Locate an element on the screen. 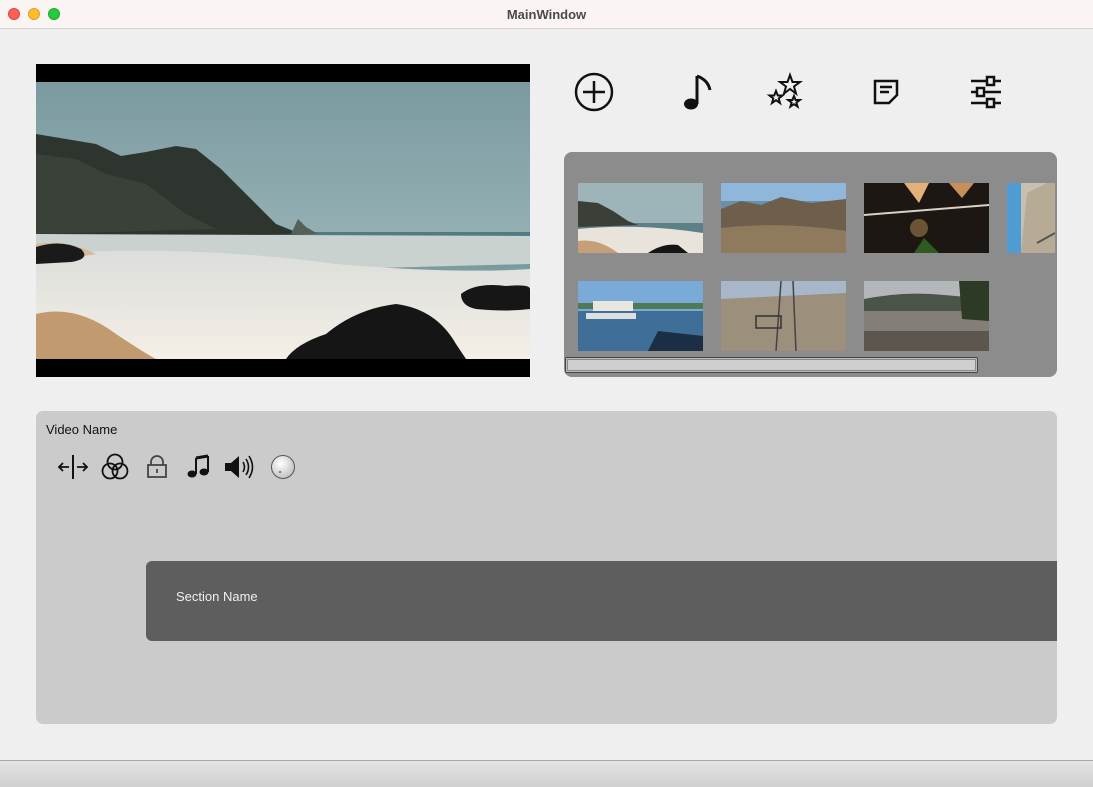 The height and width of the screenshot is (787, 1093). sliders-icon is located at coordinates (986, 94).